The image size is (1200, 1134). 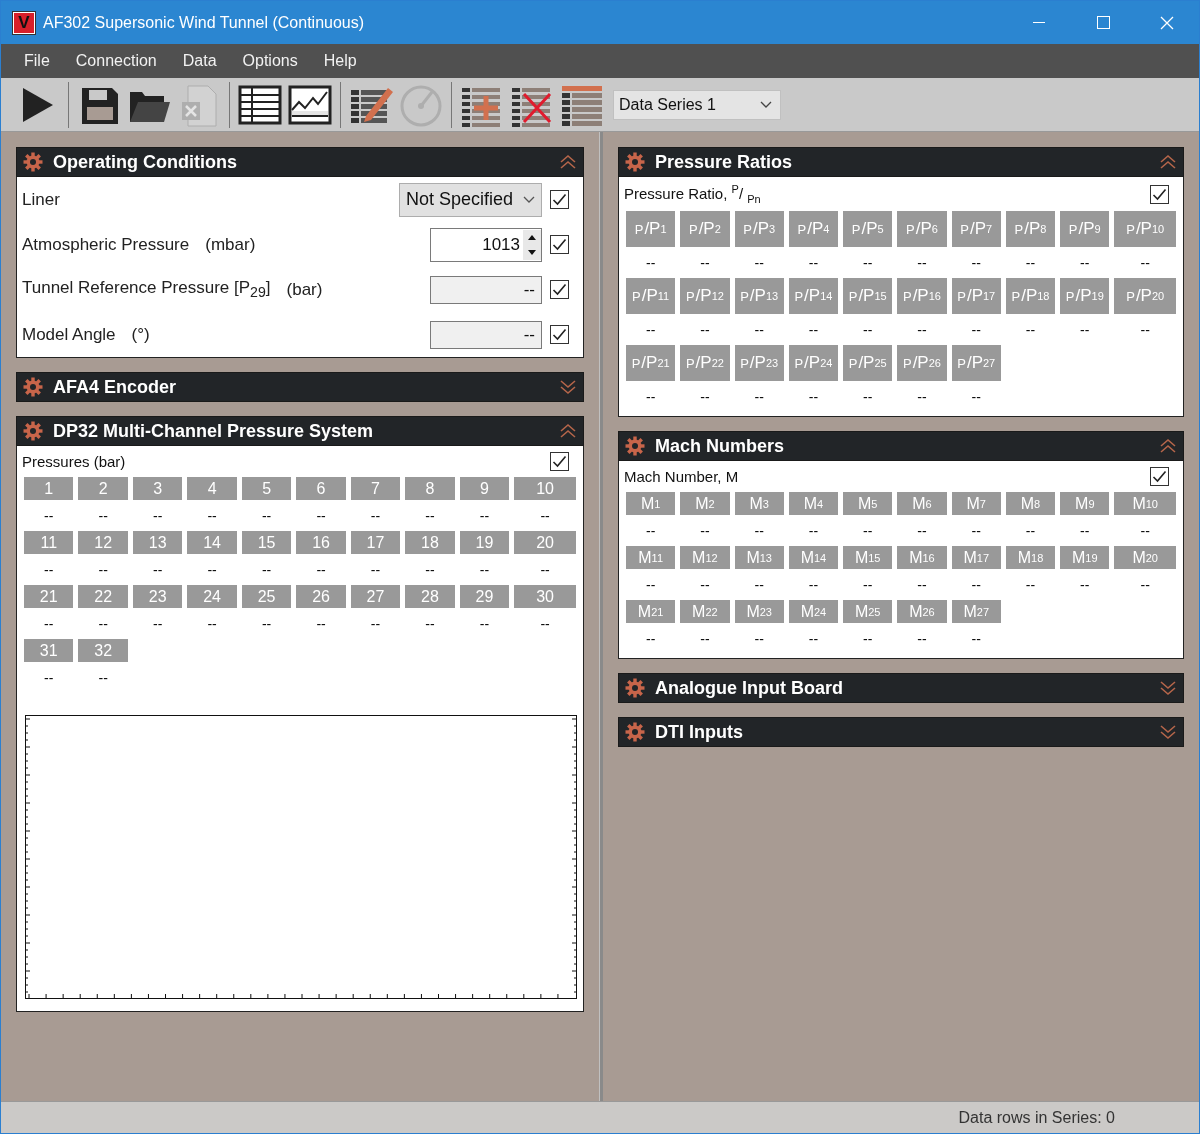 What do you see at coordinates (49, 650) in the screenshot?
I see `channel-button: 31` at bounding box center [49, 650].